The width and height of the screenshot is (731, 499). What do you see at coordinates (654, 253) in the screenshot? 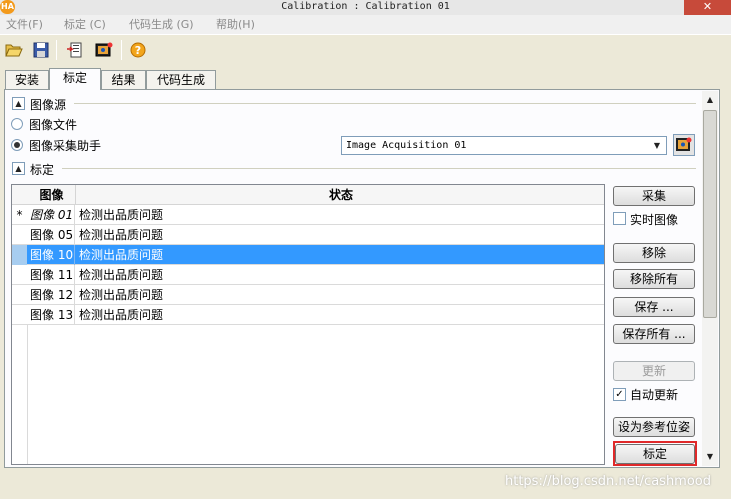
I see `remove-button: 移除` at bounding box center [654, 253].